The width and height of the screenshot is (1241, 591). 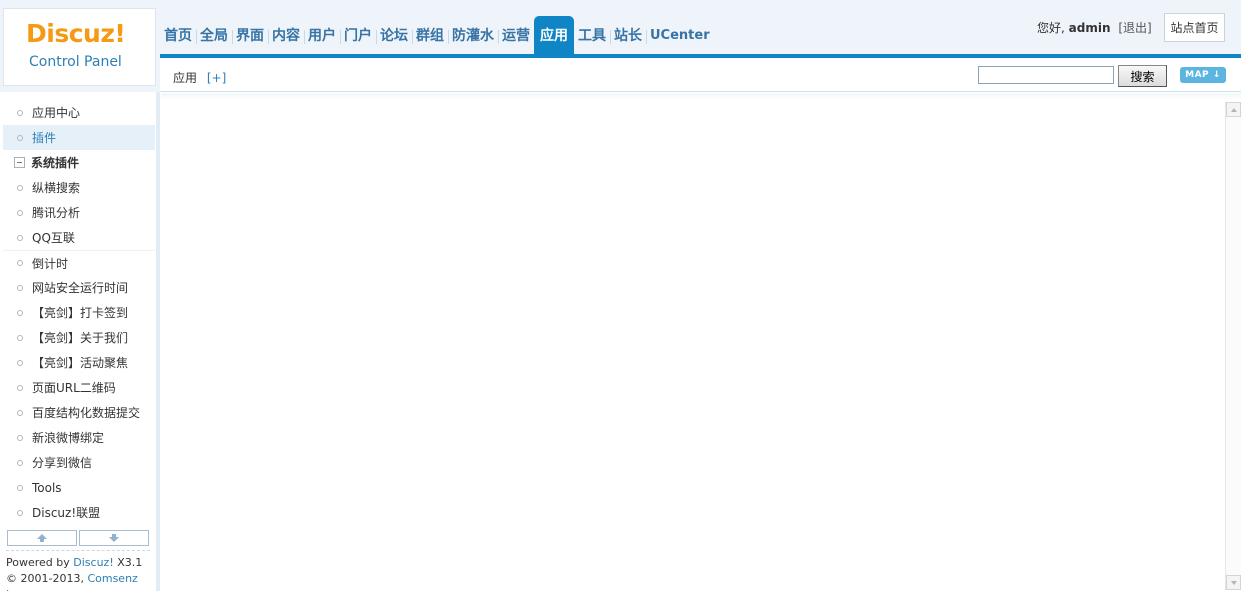 I want to click on sidebar-item-label: 新浪微博绑定, so click(x=68, y=438).